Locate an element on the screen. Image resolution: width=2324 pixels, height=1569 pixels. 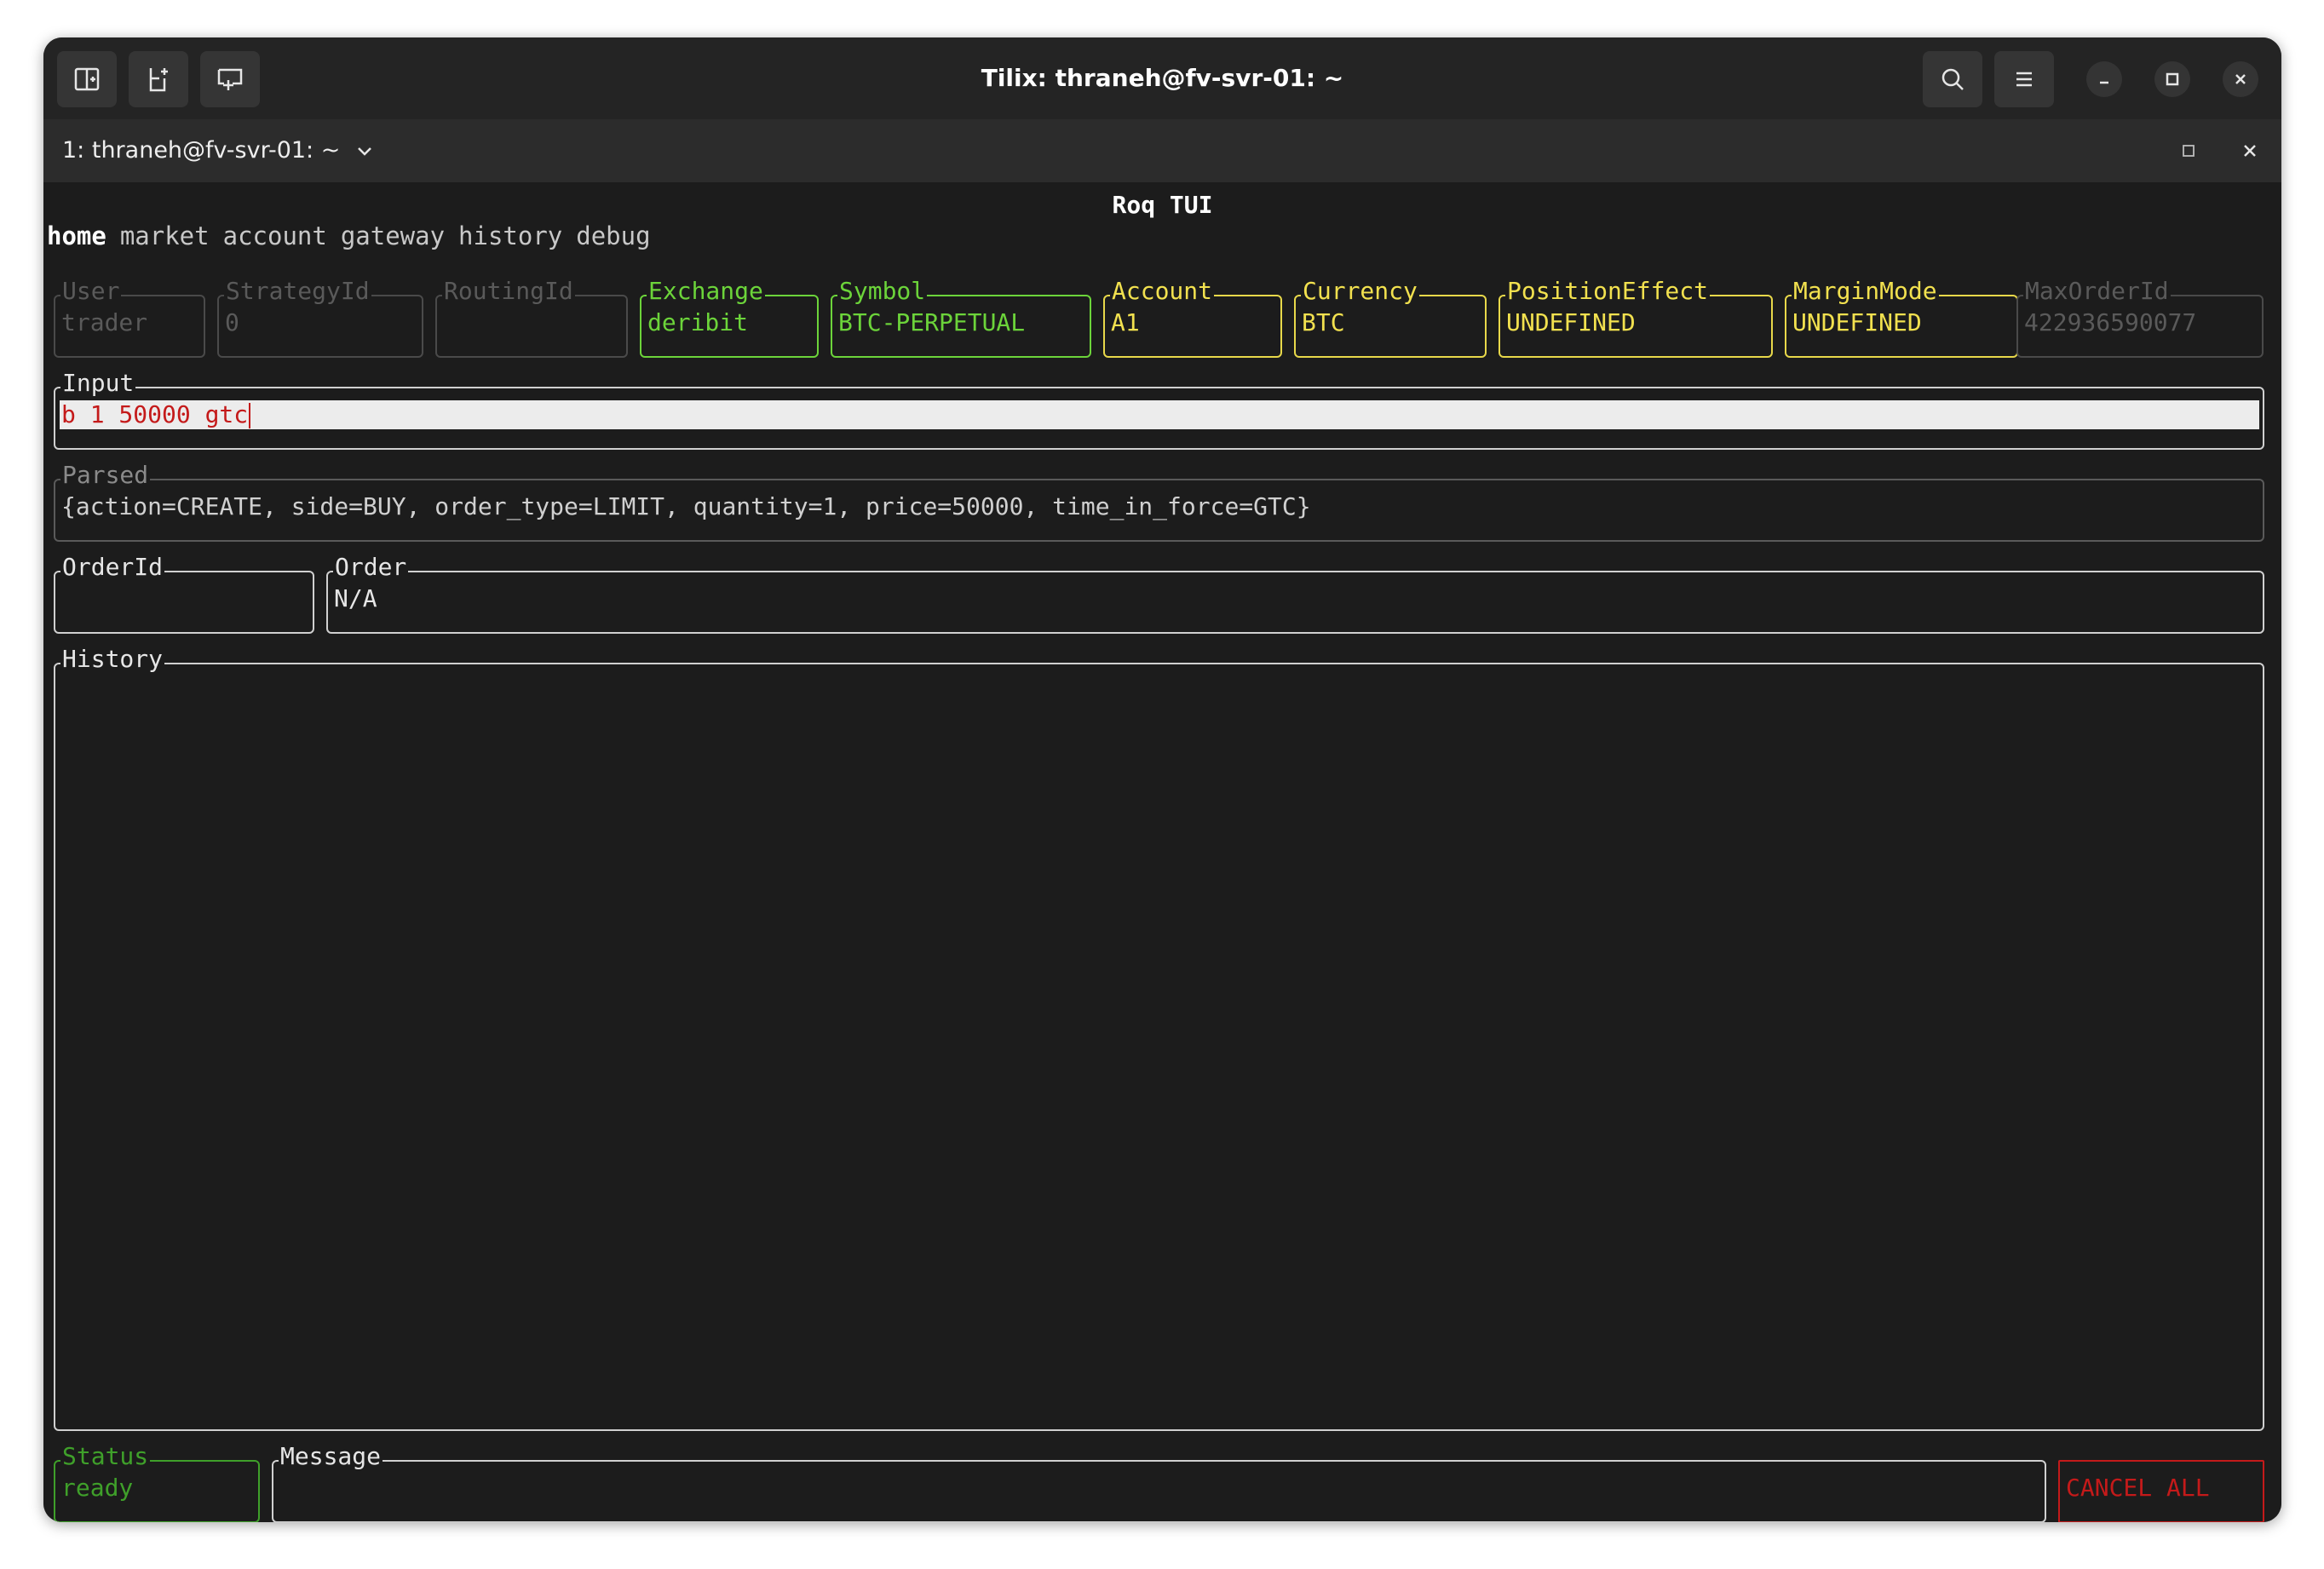
account-label: Account is located at coordinates (1162, 291).